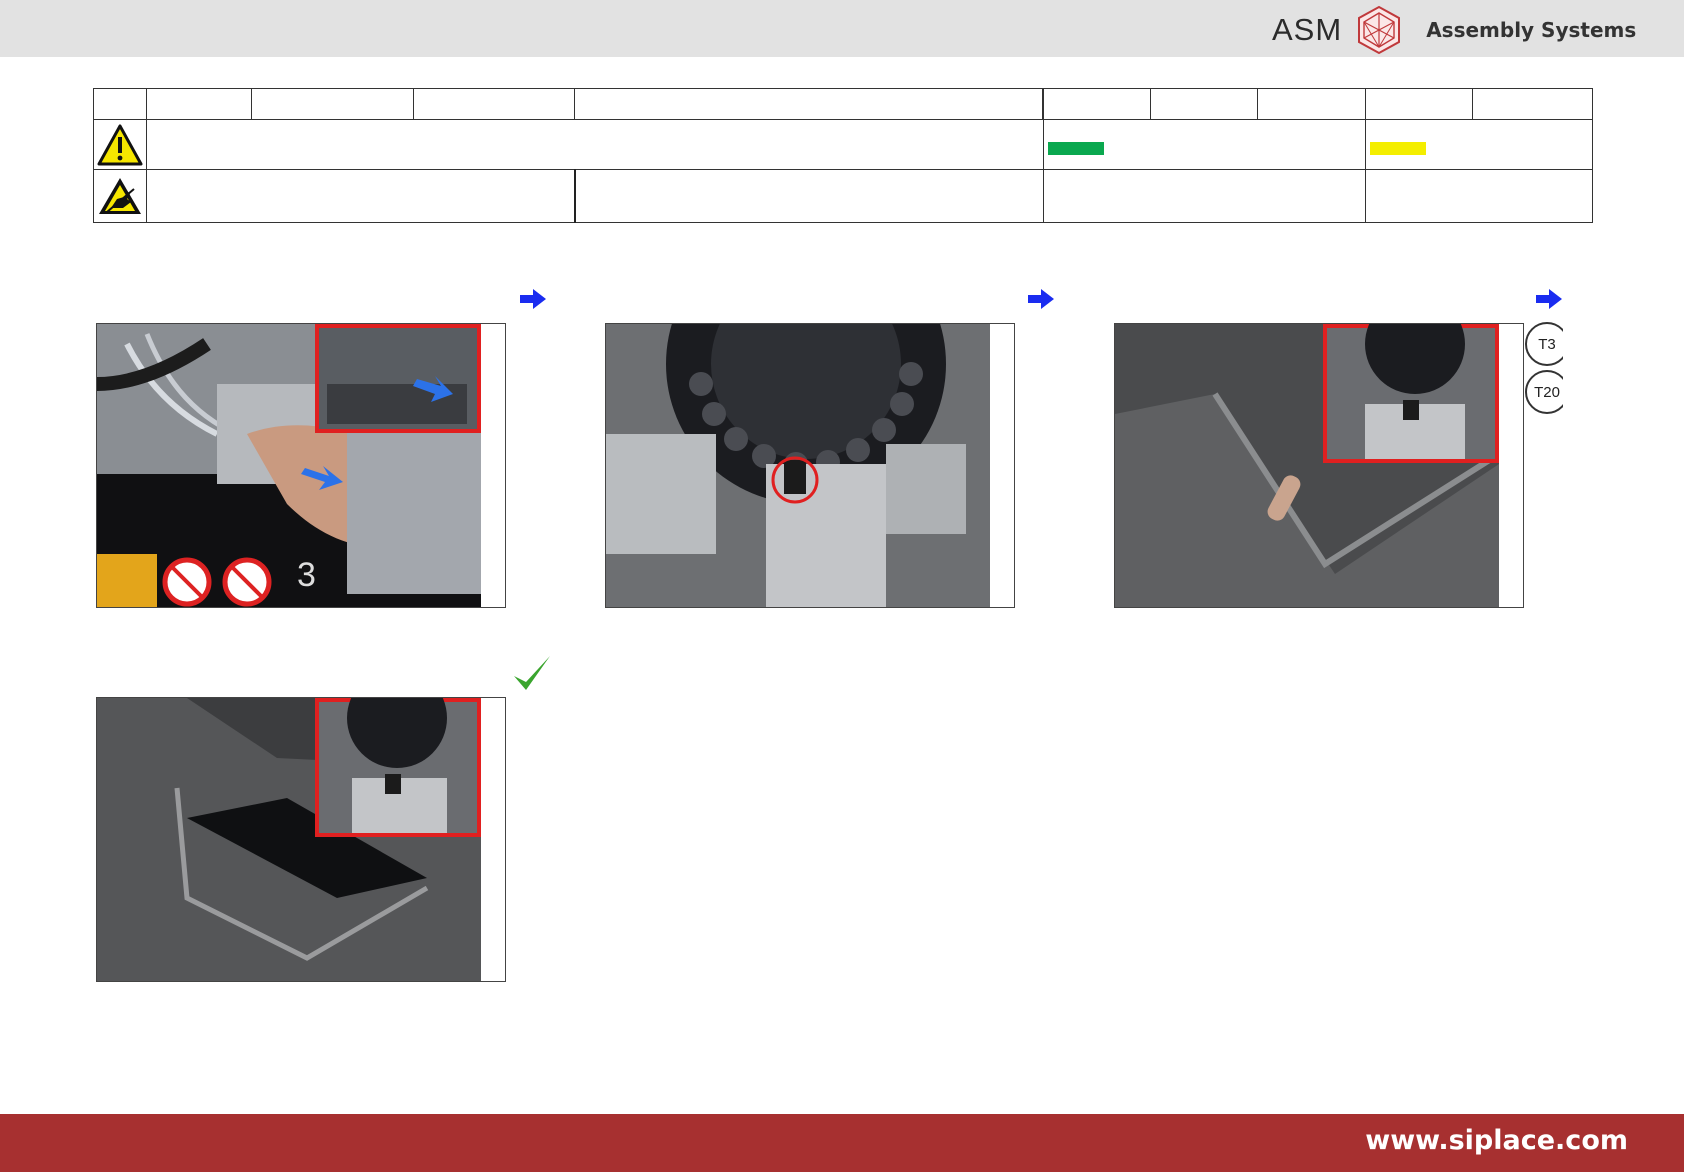 The width and height of the screenshot is (1684, 1172). I want to click on warning-row, so click(843, 144).